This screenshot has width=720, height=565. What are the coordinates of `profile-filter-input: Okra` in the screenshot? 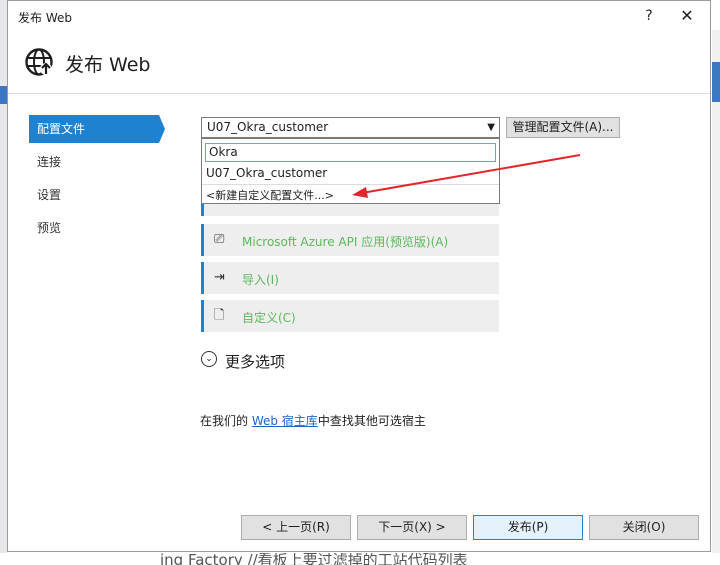 It's located at (350, 152).